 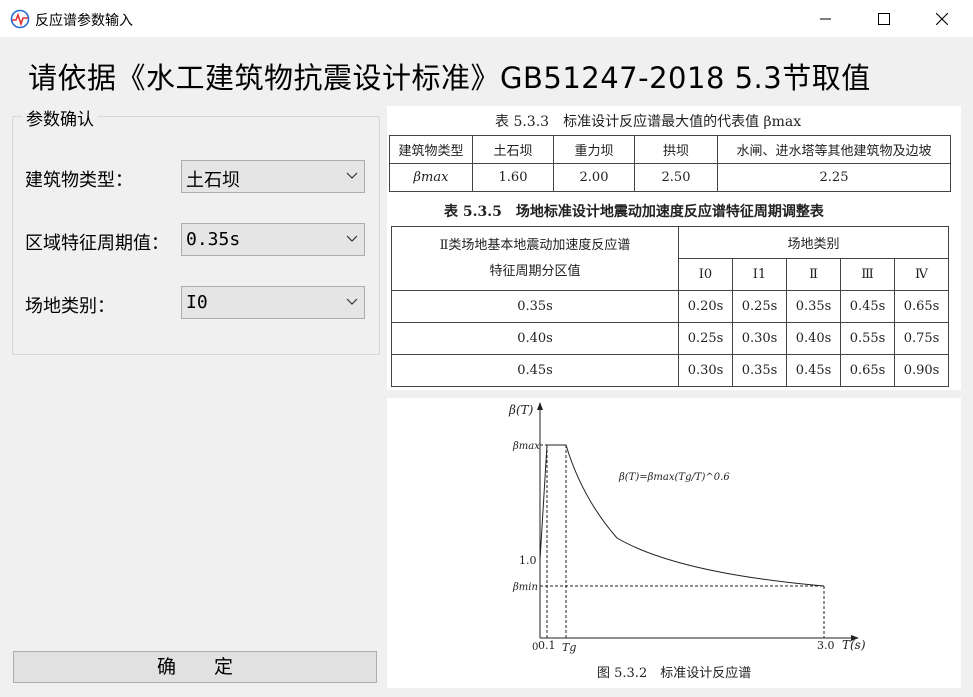 I want to click on period-label: 区域特征周期值：, so click(x=97, y=243).